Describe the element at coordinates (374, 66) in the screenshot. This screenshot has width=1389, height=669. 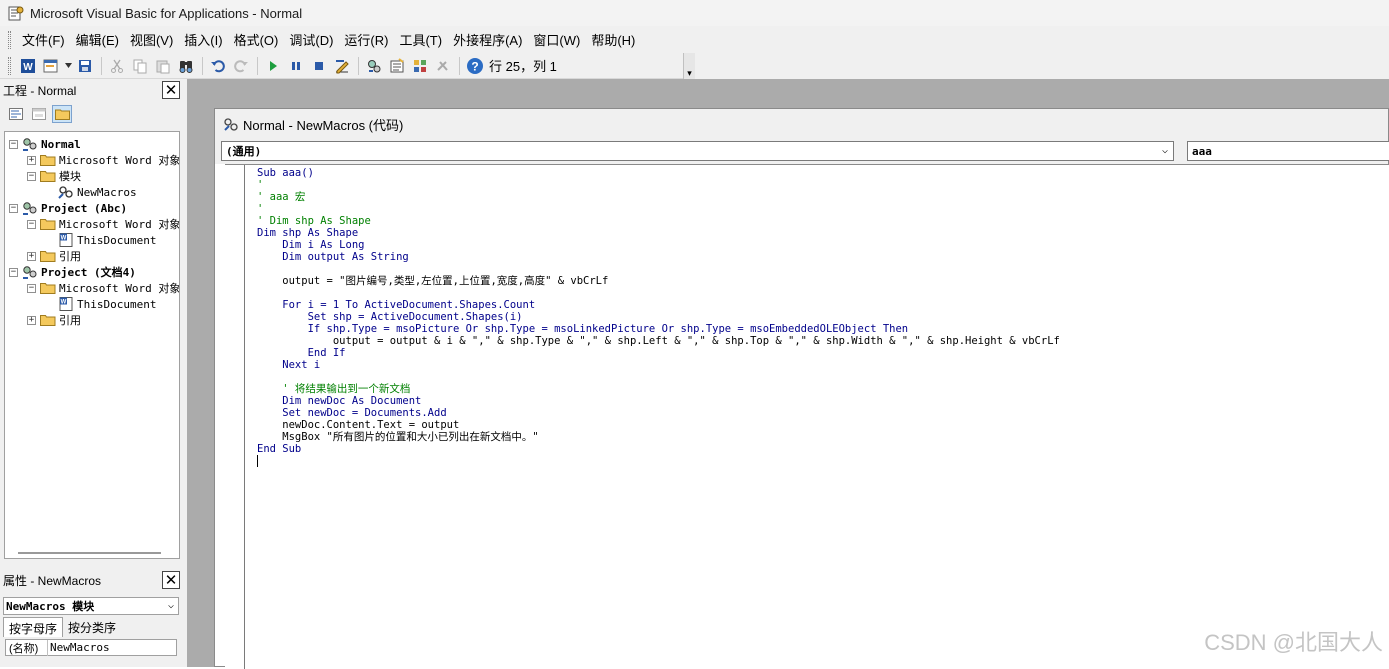
I see `project-explorer-icon` at that location.